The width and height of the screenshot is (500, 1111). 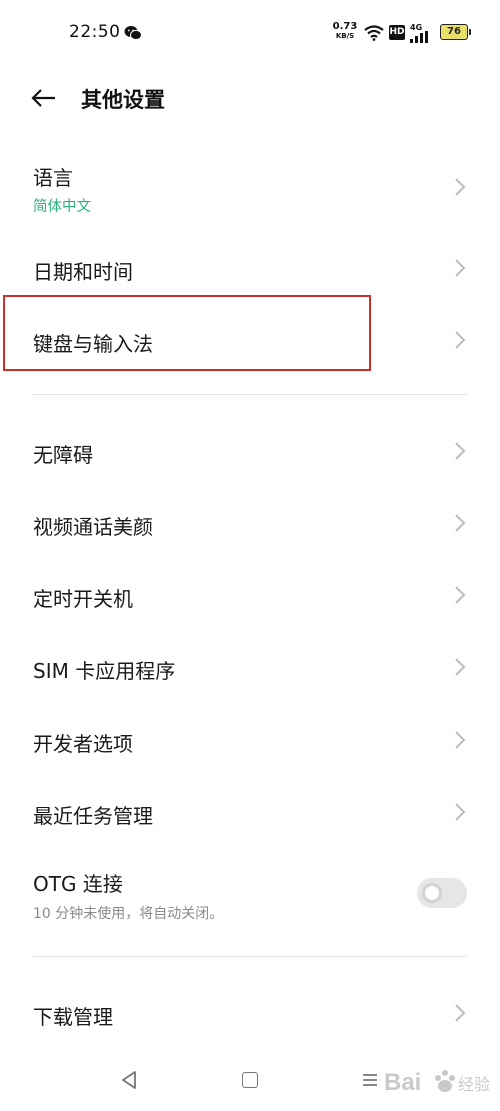 What do you see at coordinates (53, 178) in the screenshot?
I see `settings-item-label: 语言` at bounding box center [53, 178].